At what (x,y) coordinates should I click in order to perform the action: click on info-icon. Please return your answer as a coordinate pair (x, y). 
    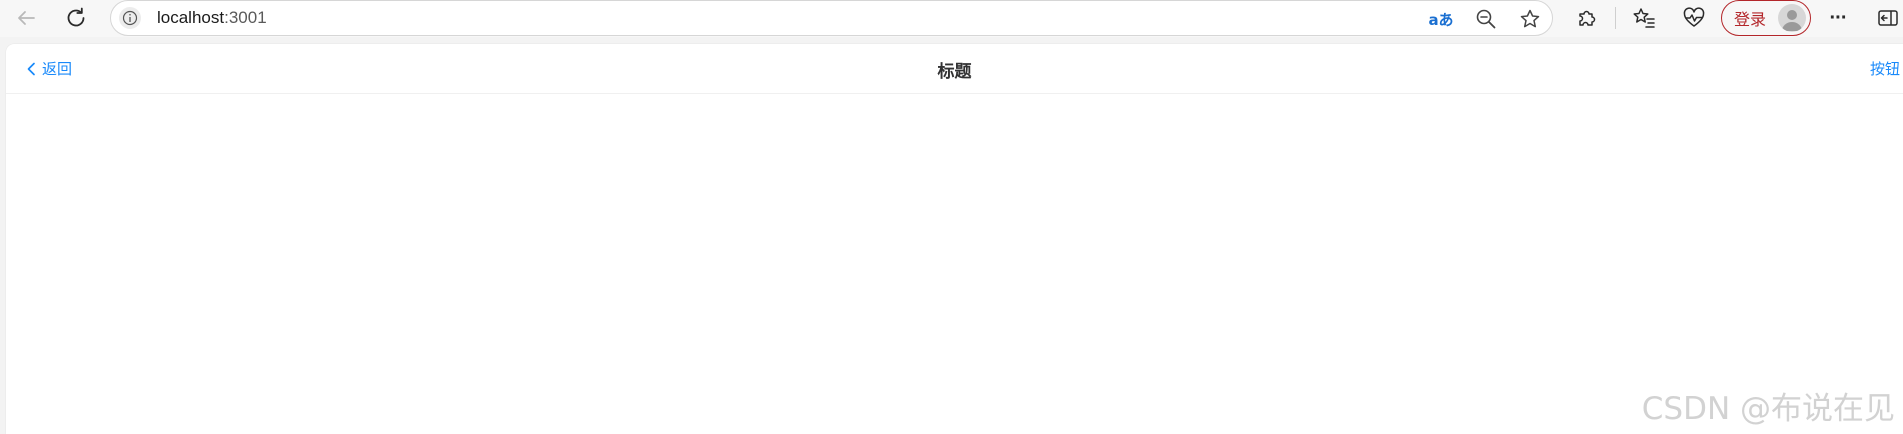
    Looking at the image, I should click on (130, 18).